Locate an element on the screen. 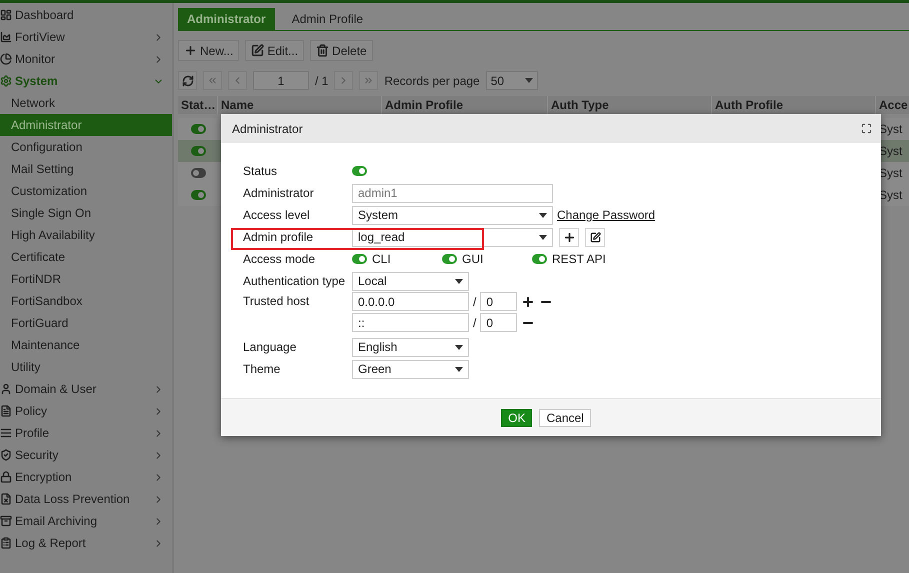 This screenshot has width=909, height=573. field-label: Admin profile is located at coordinates (278, 237).